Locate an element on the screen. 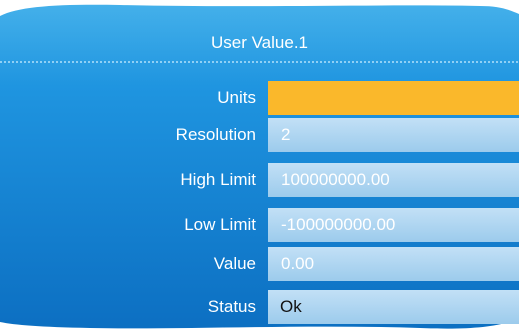 The height and width of the screenshot is (333, 519). low-limit-label: Low Limit is located at coordinates (220, 224).